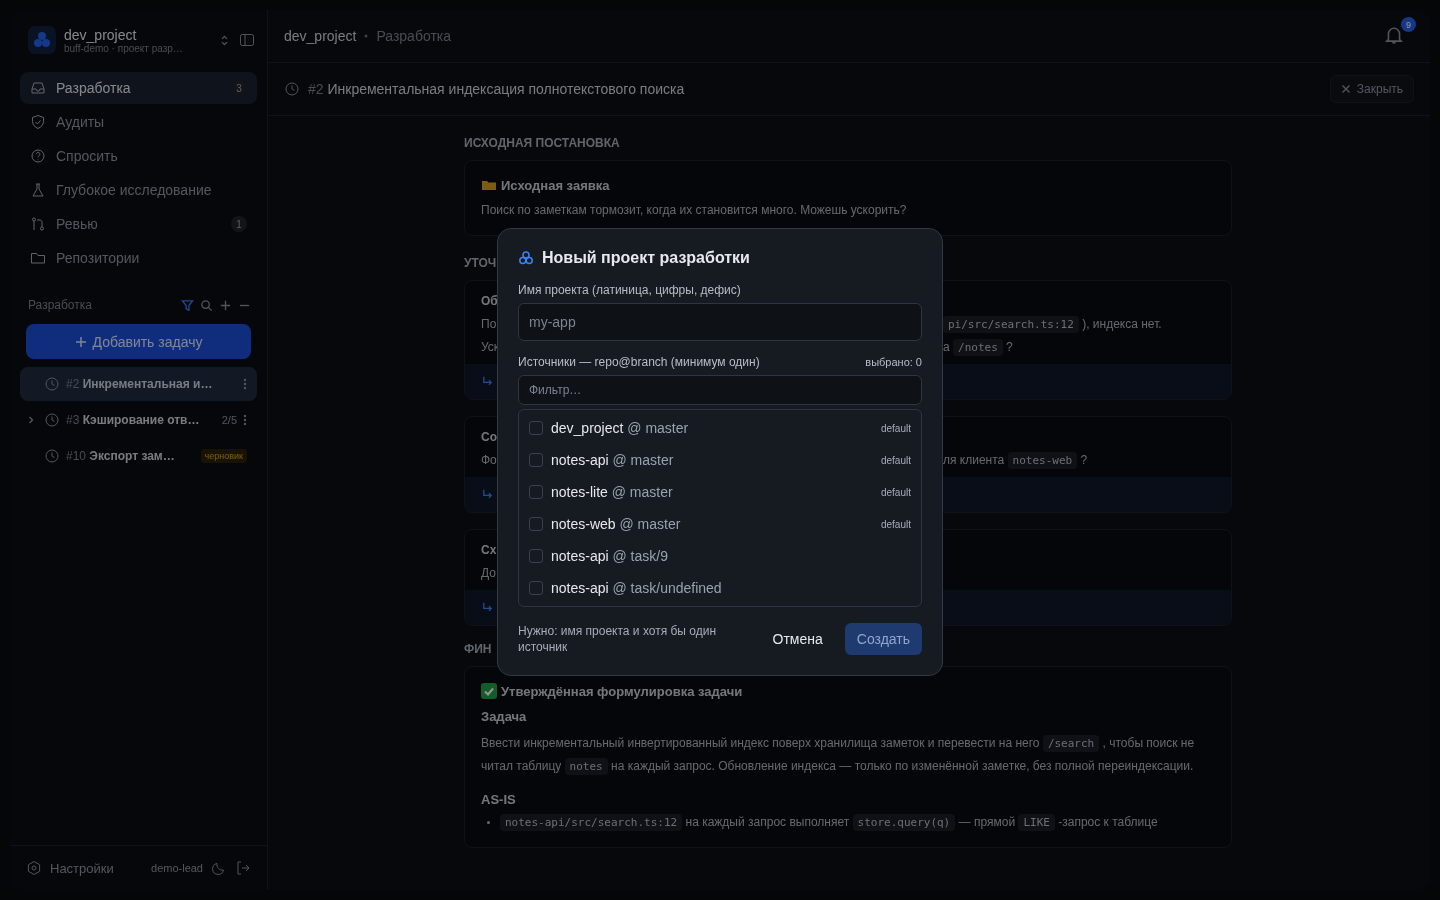 The image size is (1440, 900). I want to click on card-text: Поиск по заметкам тормозит, когда их становится много. Можешь ускорить?, so click(694, 210).